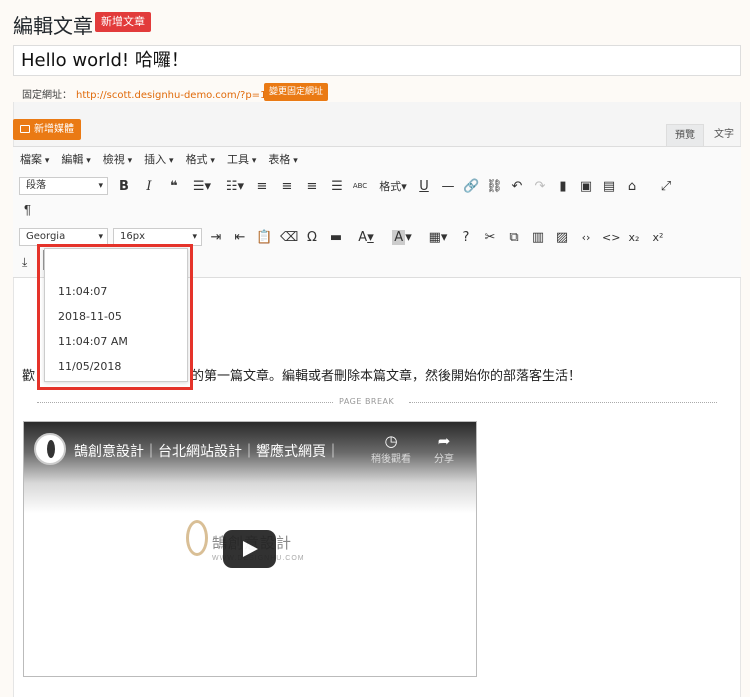 This screenshot has width=750, height=697. Describe the element at coordinates (377, 60) in the screenshot. I see `post-title-input: Hello world! 哈囉！` at that location.